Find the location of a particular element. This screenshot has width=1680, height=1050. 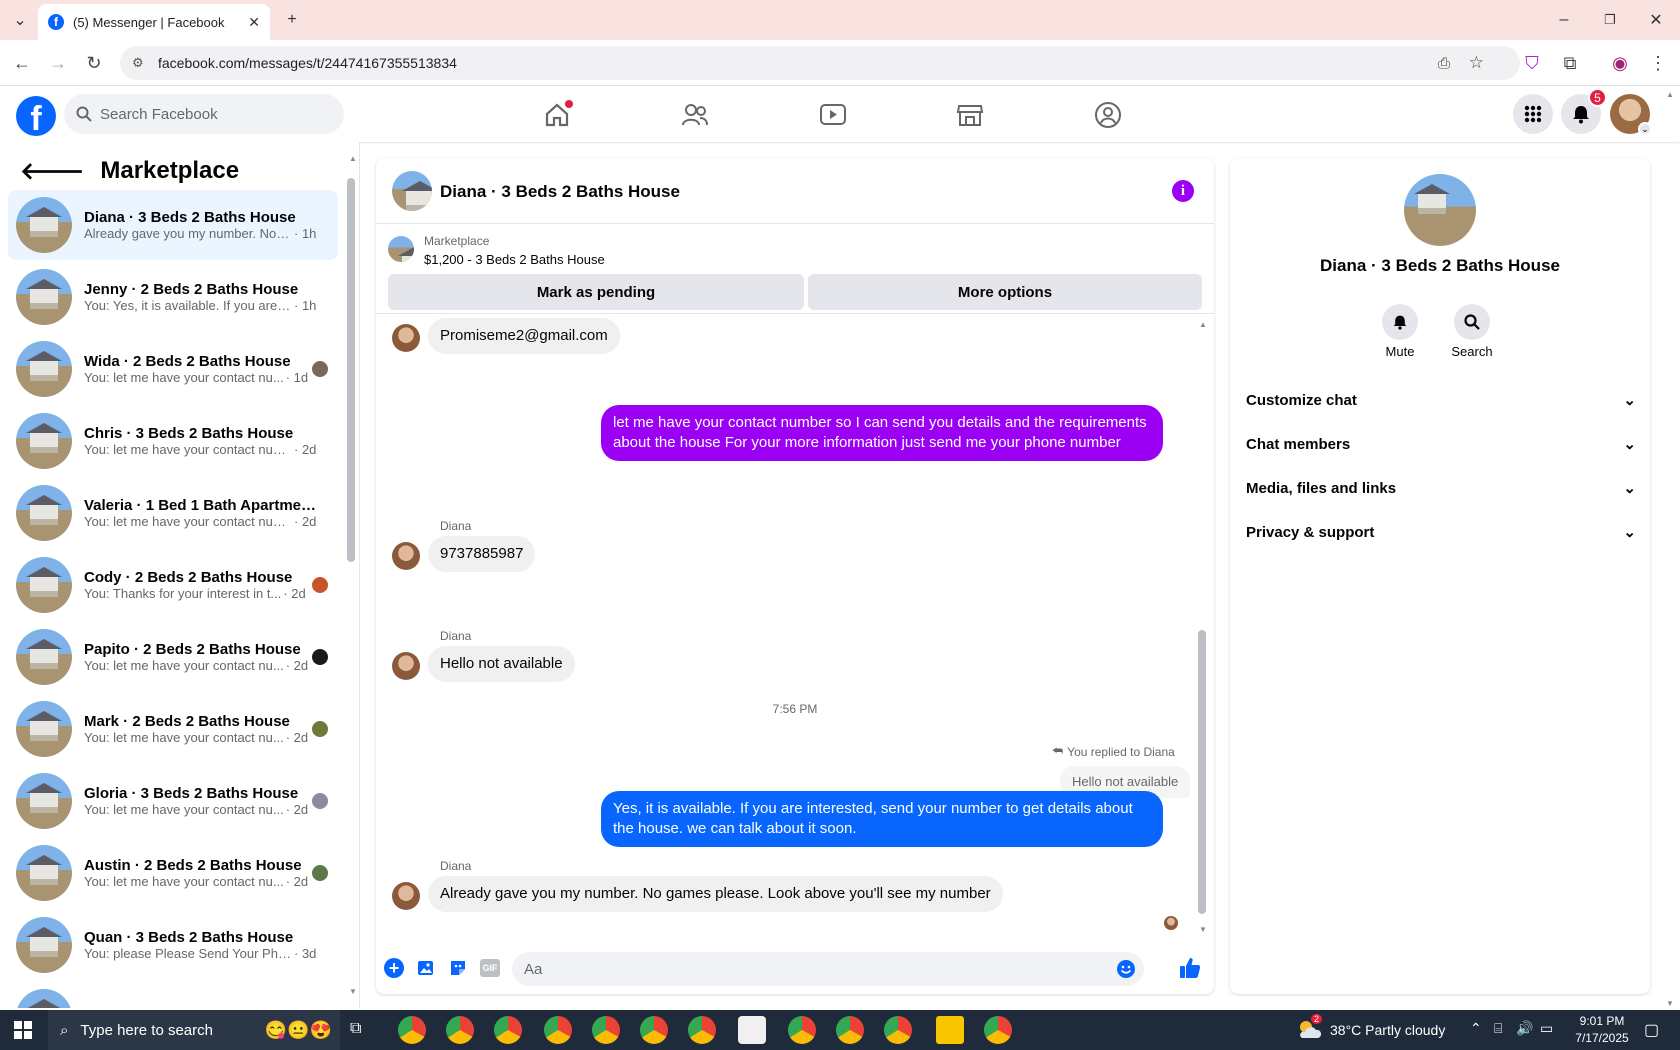

video-nav-icon is located at coordinates (833, 115).